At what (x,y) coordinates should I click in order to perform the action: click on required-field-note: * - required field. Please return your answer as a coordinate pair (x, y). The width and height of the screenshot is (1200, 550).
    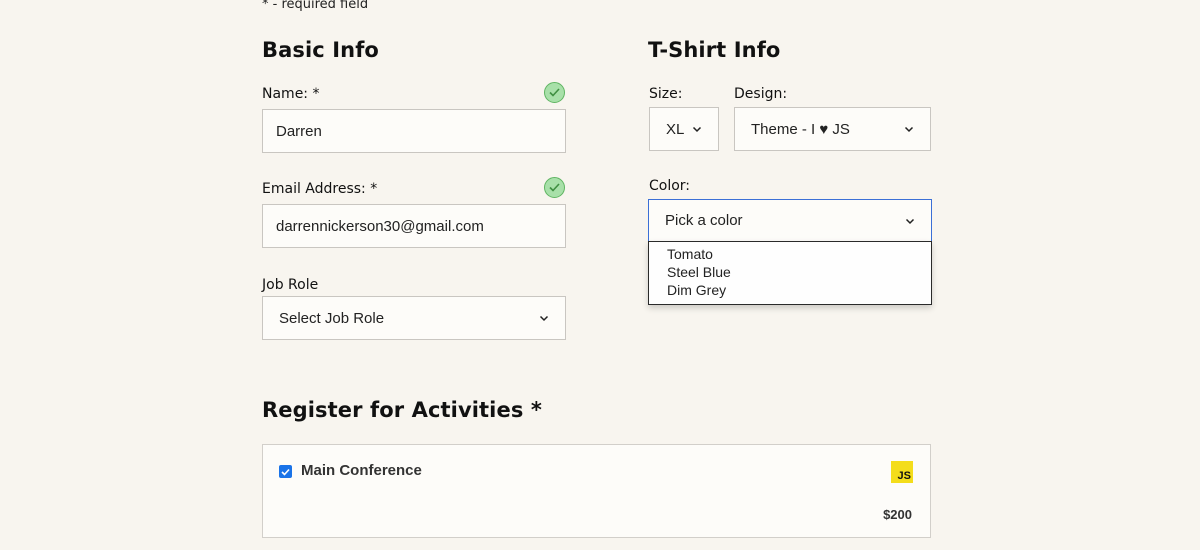
    Looking at the image, I should click on (315, 6).